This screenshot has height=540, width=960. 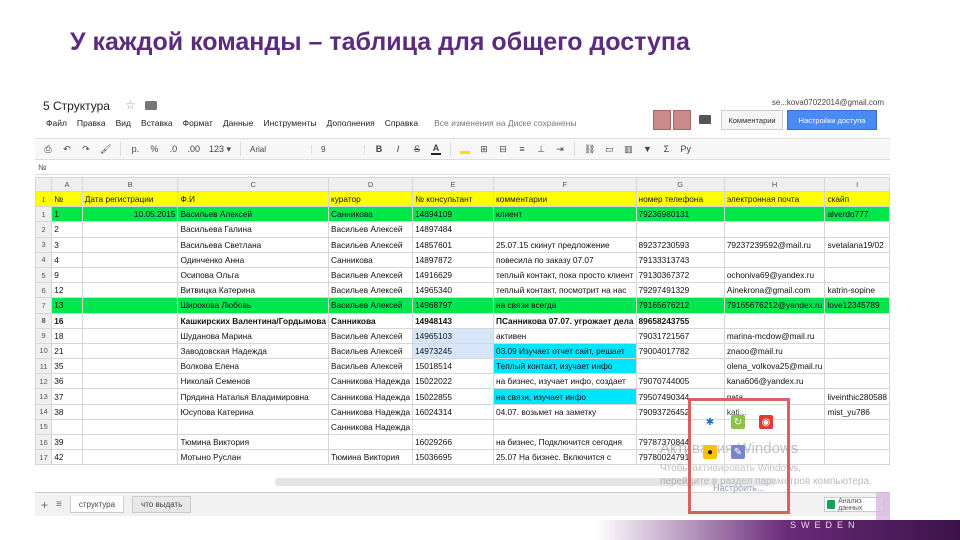 I want to click on table-cell: 35, so click(x=67, y=366).